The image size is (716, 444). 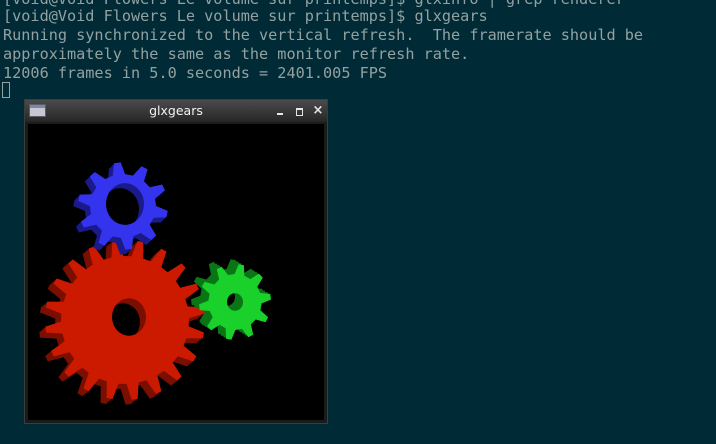 I want to click on maximize-icon, so click(x=299, y=111).